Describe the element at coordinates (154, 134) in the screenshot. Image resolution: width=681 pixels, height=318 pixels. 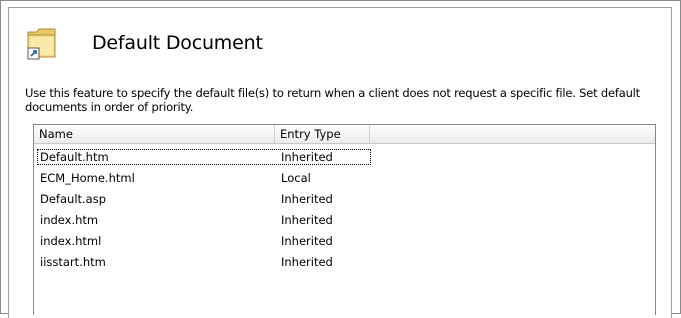
I see `column-header-name: Name` at that location.